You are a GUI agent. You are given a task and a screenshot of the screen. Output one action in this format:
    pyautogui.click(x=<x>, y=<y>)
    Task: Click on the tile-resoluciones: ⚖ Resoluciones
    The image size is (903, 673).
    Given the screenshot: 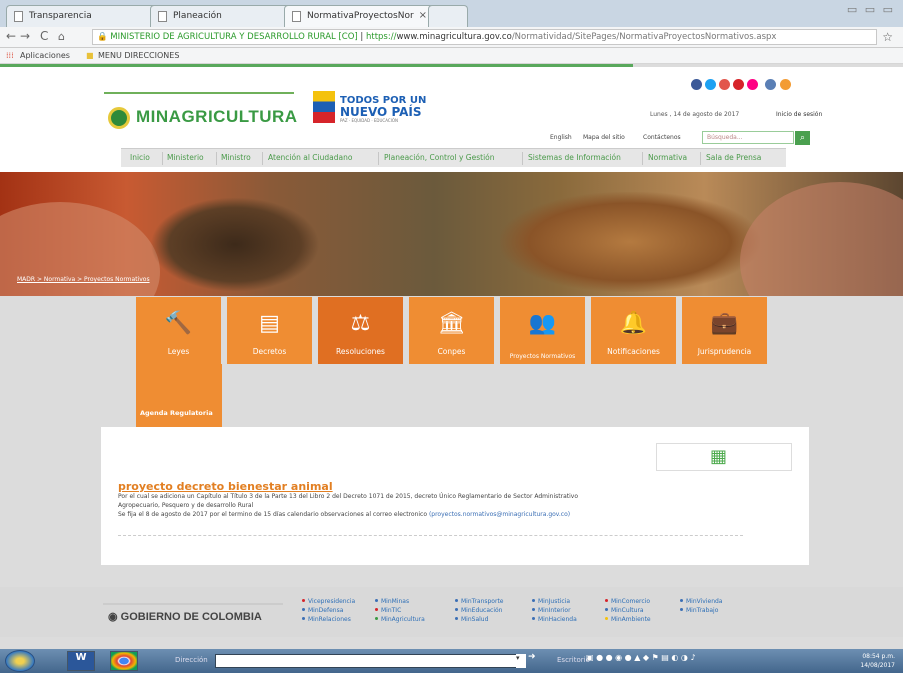 What is the action you would take?
    pyautogui.click(x=360, y=330)
    